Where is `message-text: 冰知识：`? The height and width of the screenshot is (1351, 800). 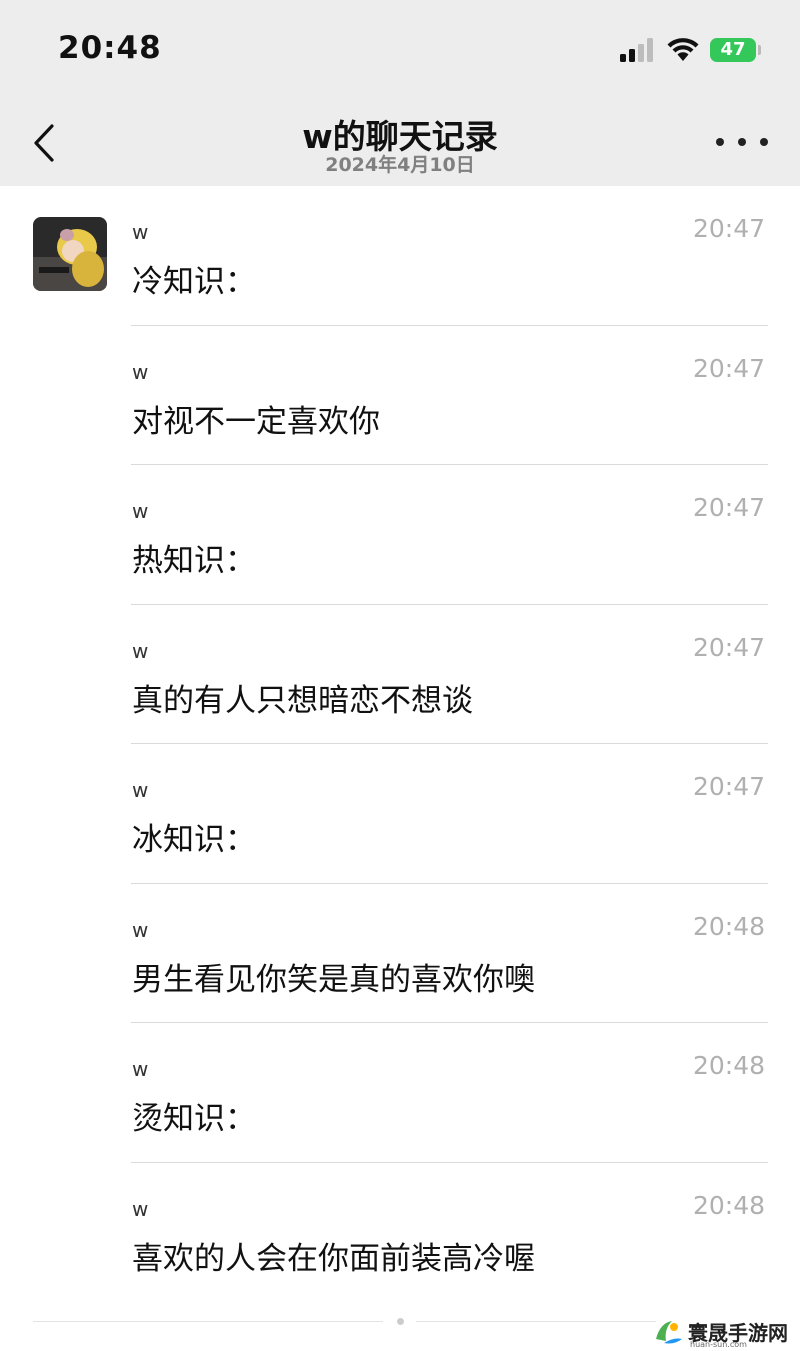
message-text: 冰知识： is located at coordinates (194, 840).